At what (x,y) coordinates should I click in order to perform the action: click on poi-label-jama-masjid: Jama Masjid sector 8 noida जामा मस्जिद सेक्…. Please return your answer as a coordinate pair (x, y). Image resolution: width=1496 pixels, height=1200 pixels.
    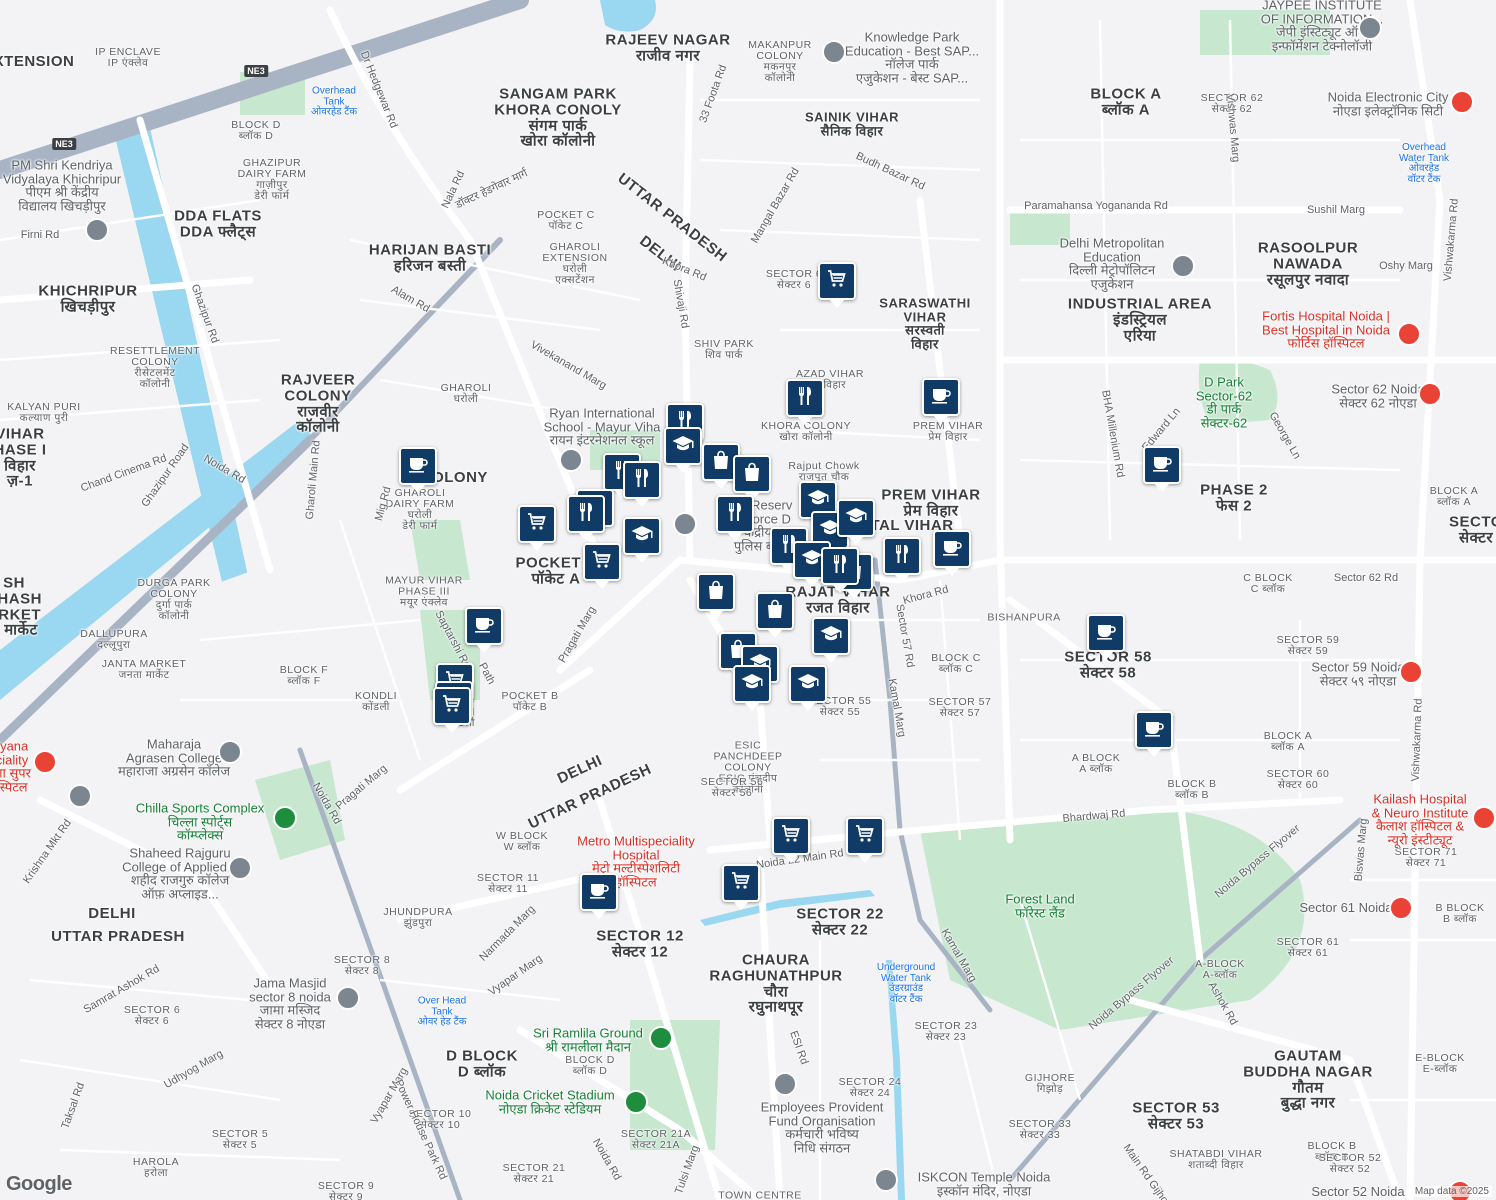
    Looking at the image, I should click on (290, 1004).